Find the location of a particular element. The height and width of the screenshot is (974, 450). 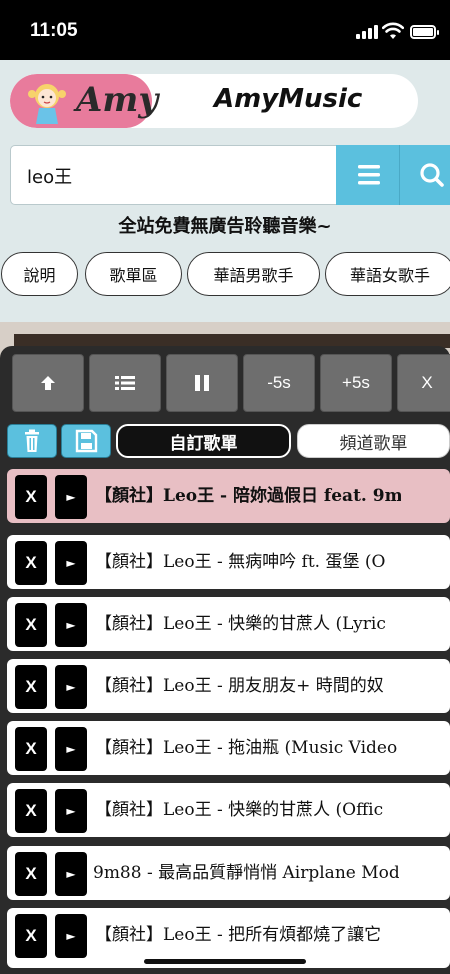

site-title: AmyMusic is located at coordinates (288, 99).